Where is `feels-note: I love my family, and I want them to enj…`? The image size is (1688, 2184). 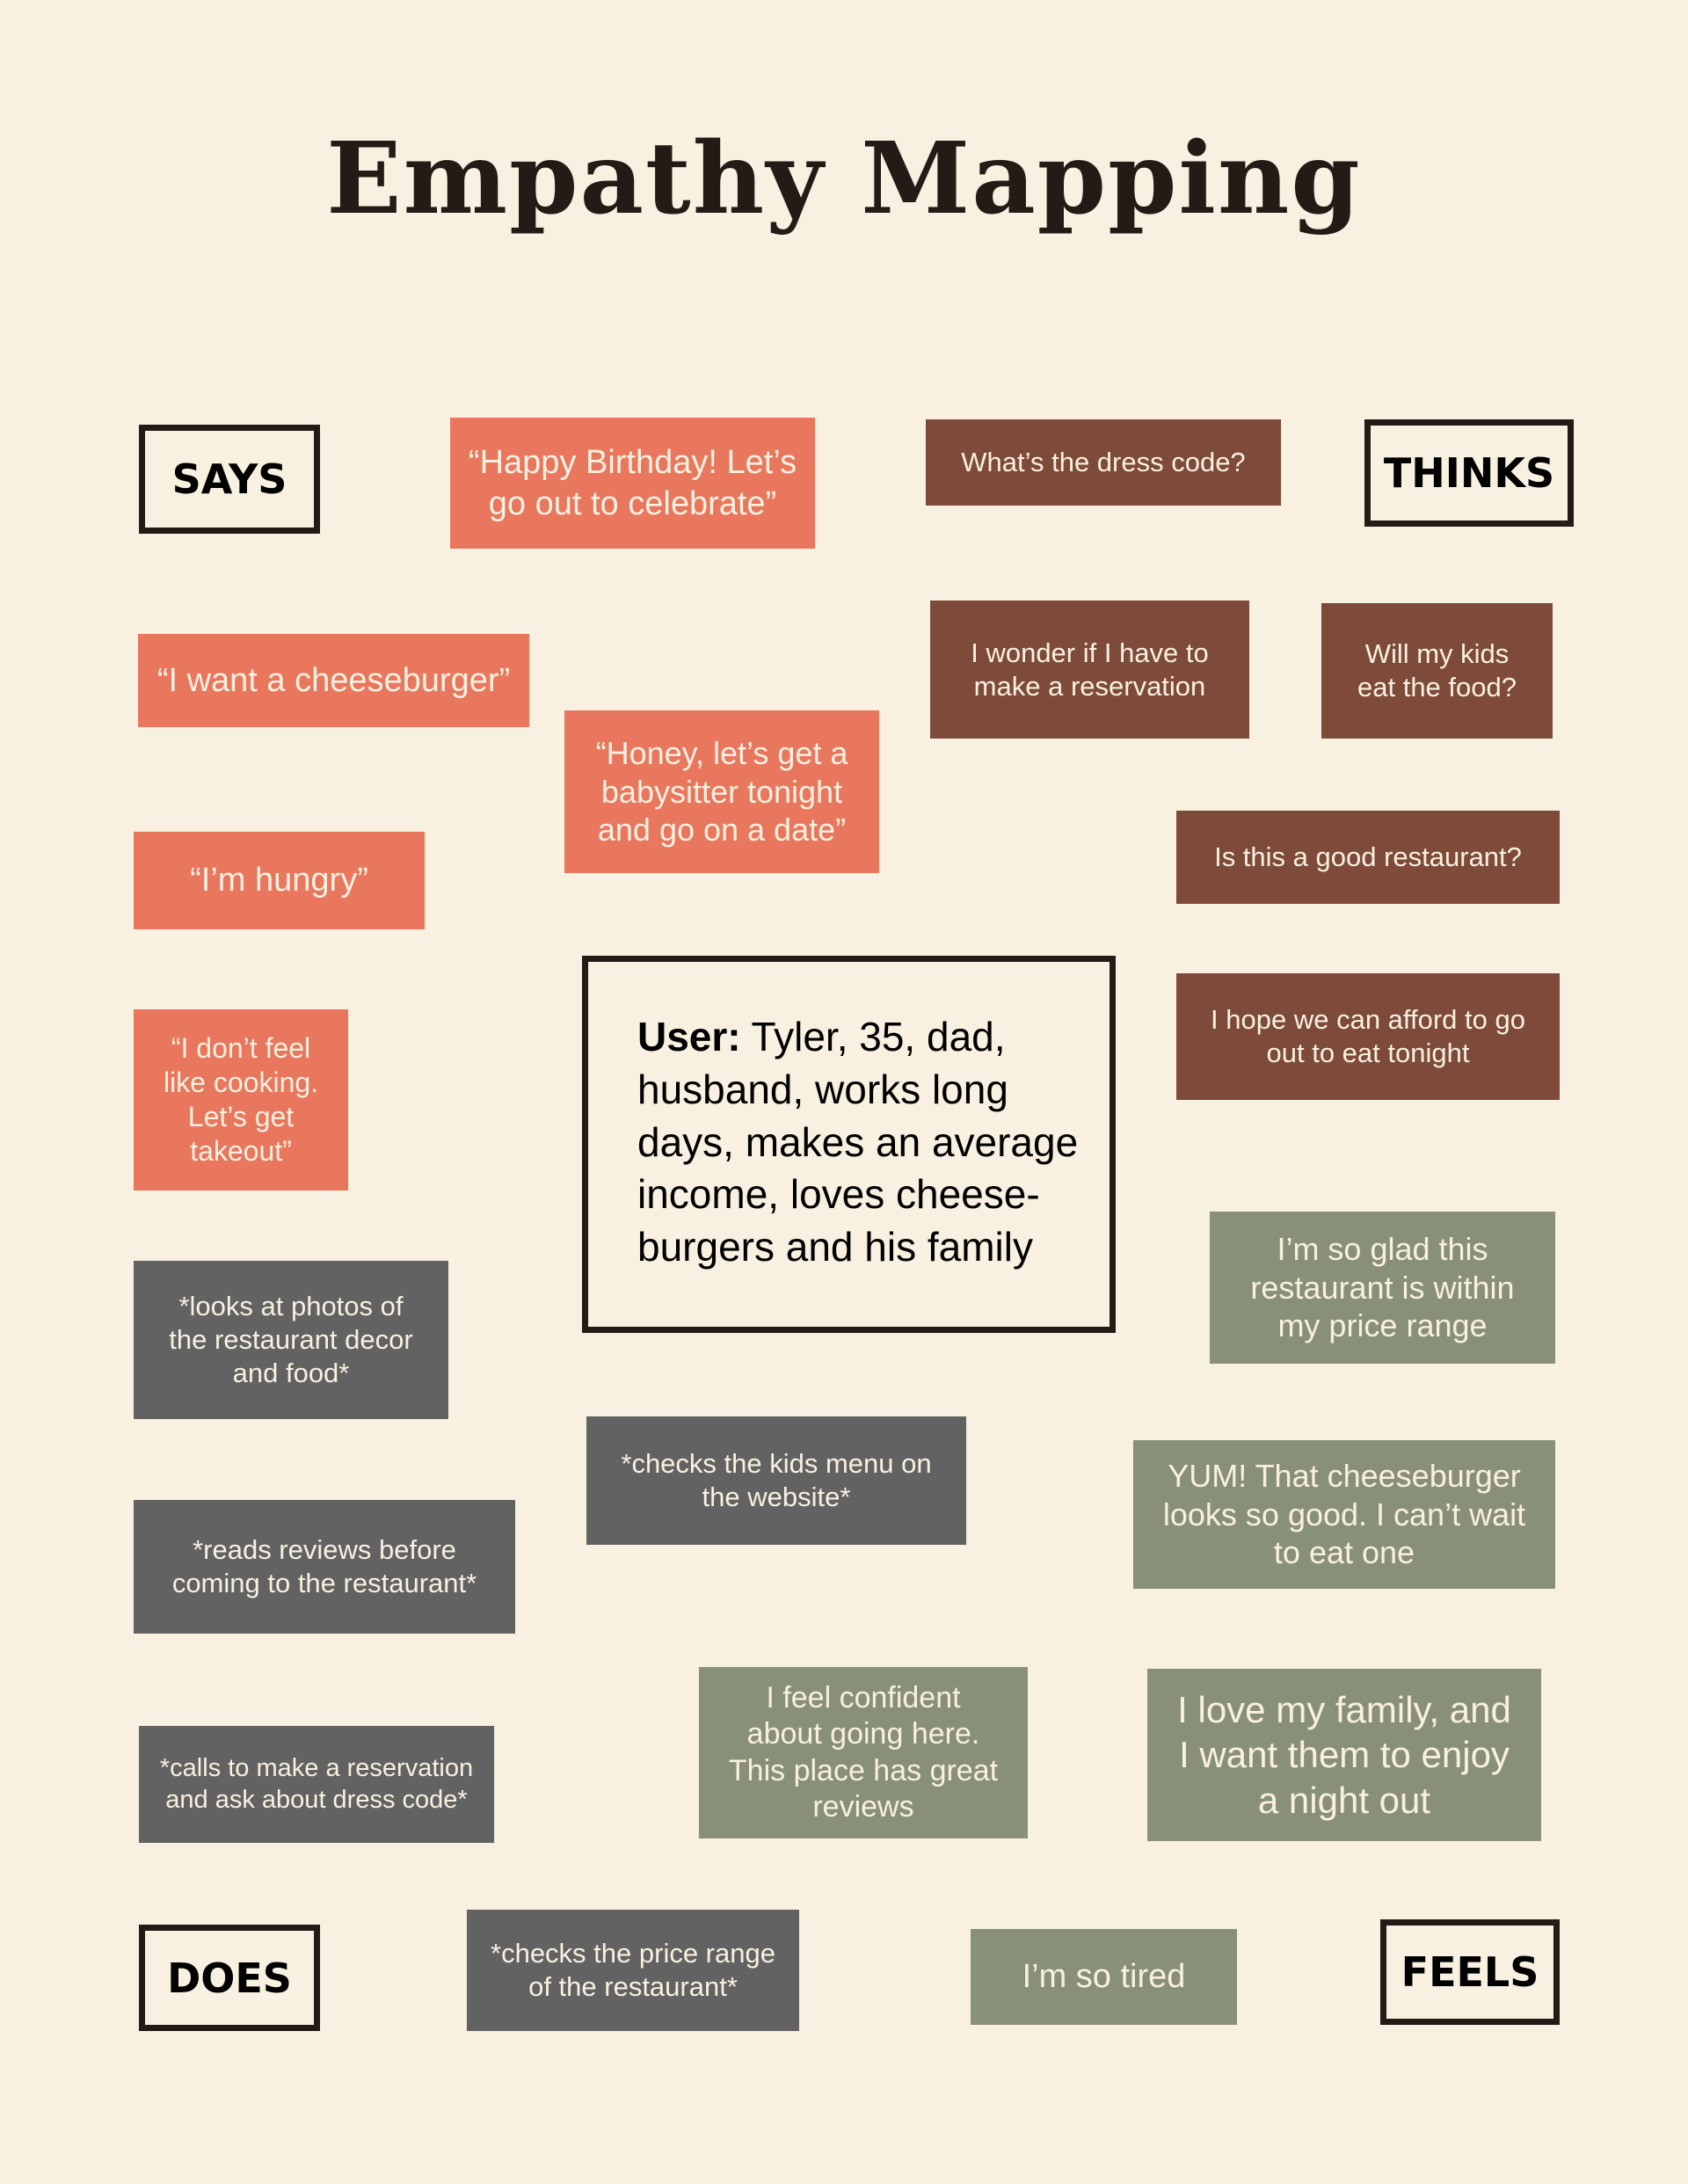 feels-note: I love my family, and I want them to enj… is located at coordinates (1344, 1755).